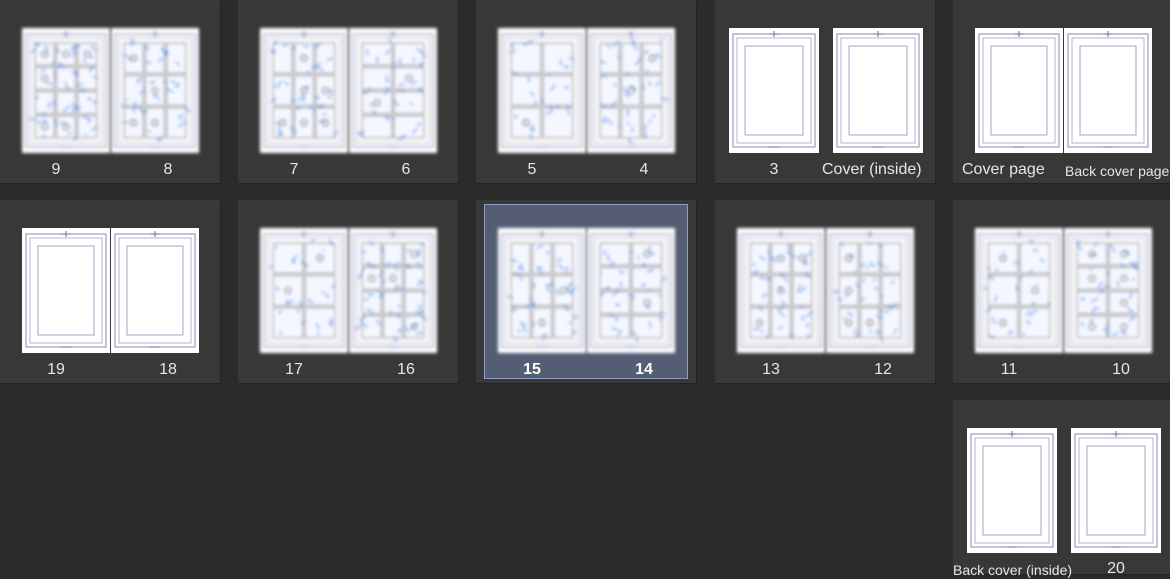  I want to click on spread-back-cover-20: Back cover (inside) 20, so click(1061, 489).